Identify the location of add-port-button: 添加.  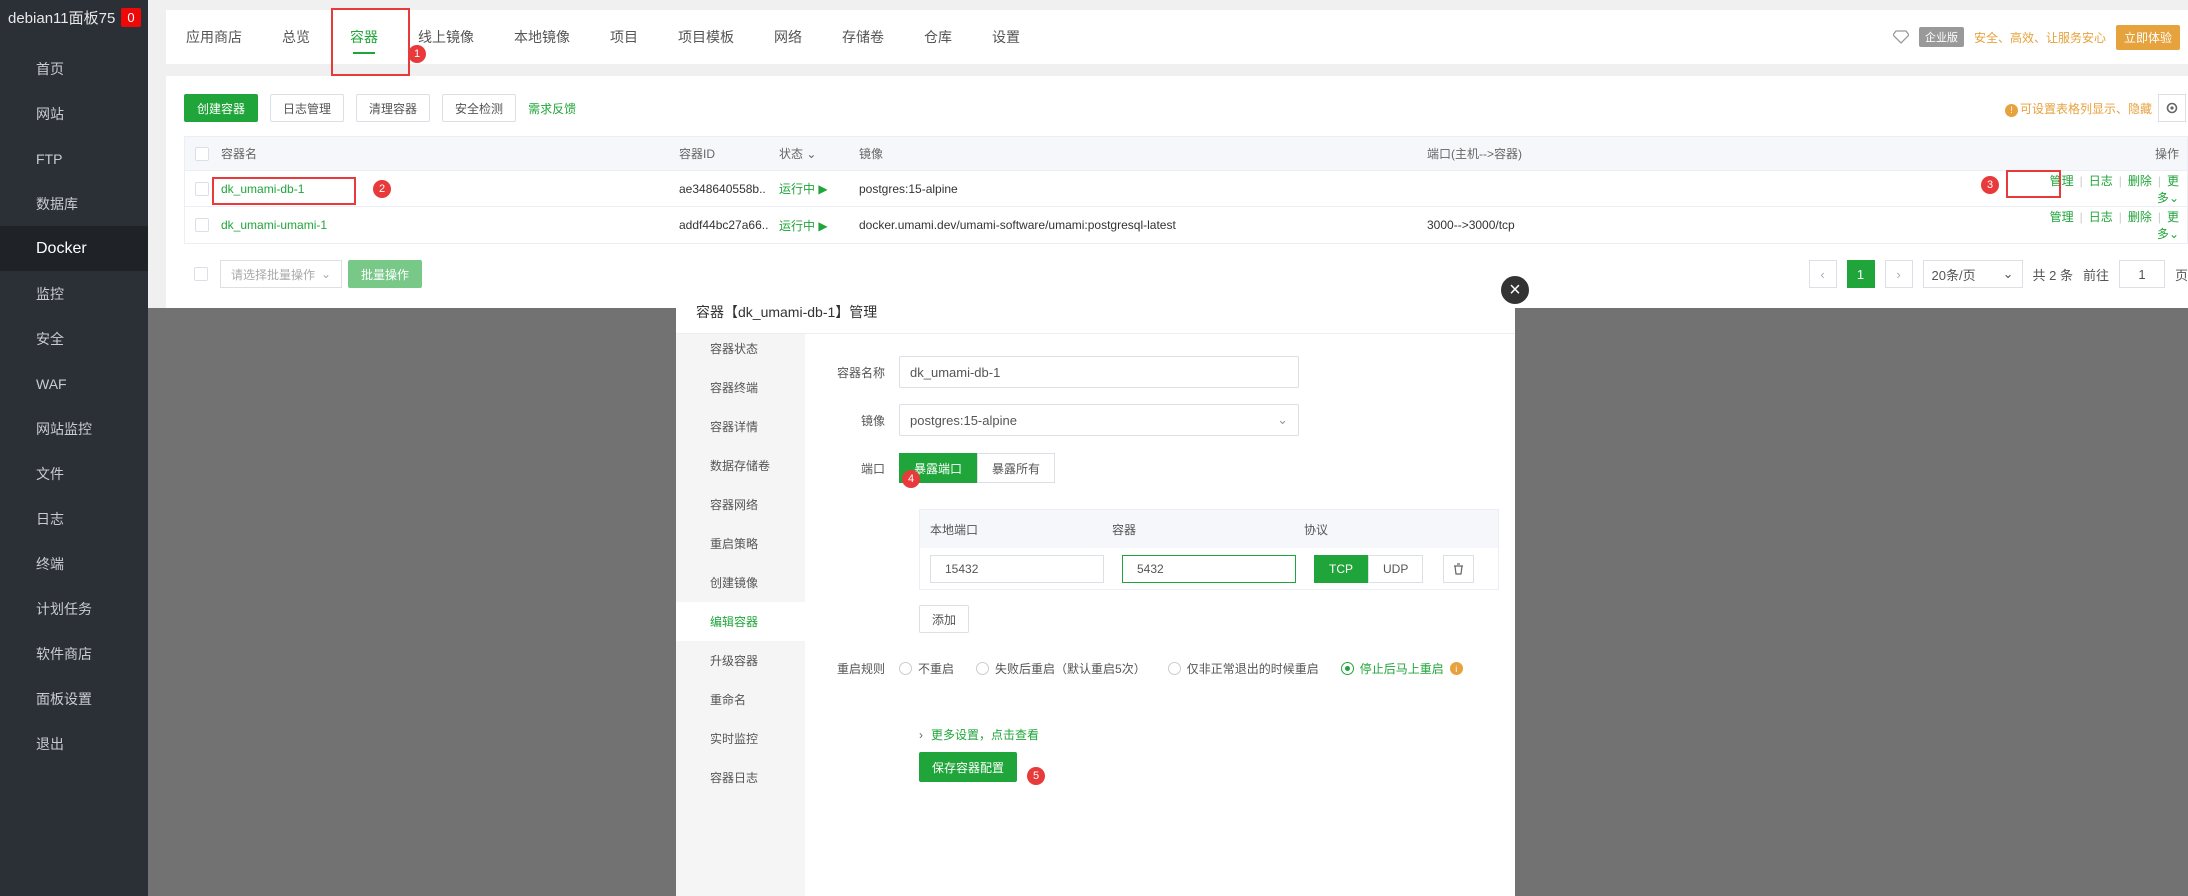
(944, 619).